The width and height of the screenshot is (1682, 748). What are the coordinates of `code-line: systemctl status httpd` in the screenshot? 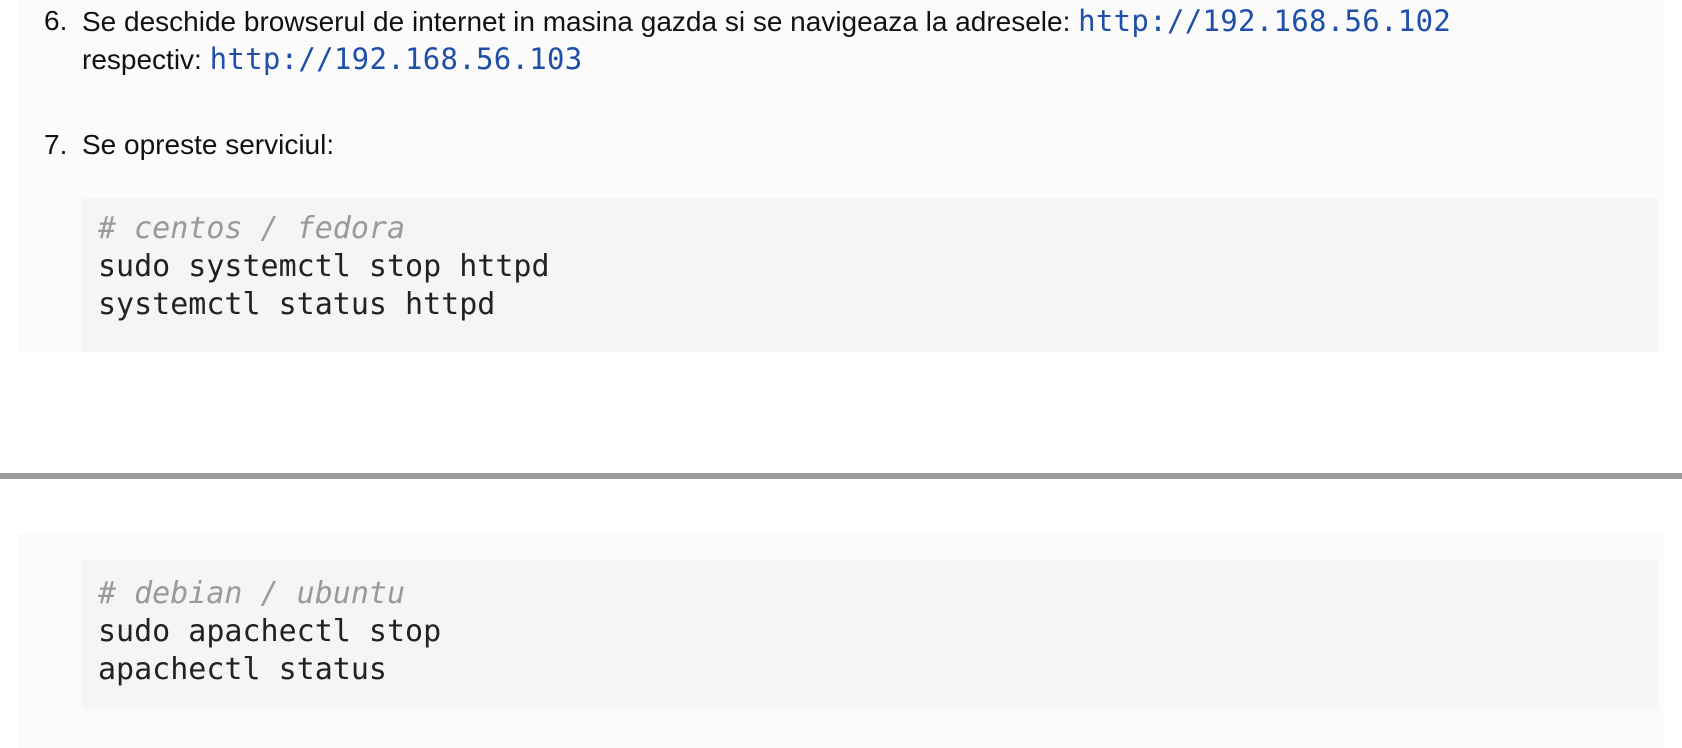 It's located at (297, 304).